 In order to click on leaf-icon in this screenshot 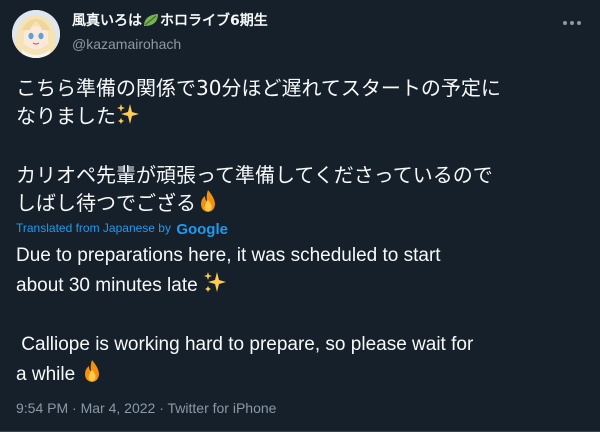, I will do `click(151, 22)`.